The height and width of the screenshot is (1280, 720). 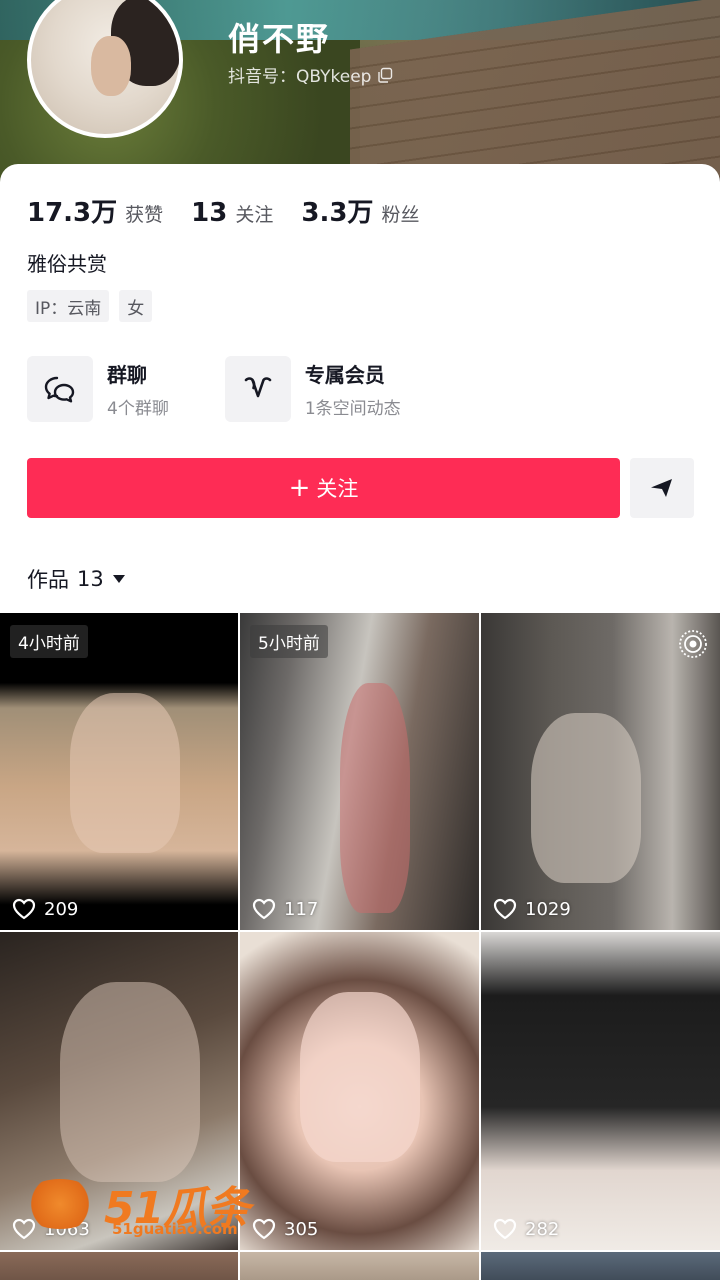 I want to click on stat-value: 3.3万, so click(x=337, y=213).